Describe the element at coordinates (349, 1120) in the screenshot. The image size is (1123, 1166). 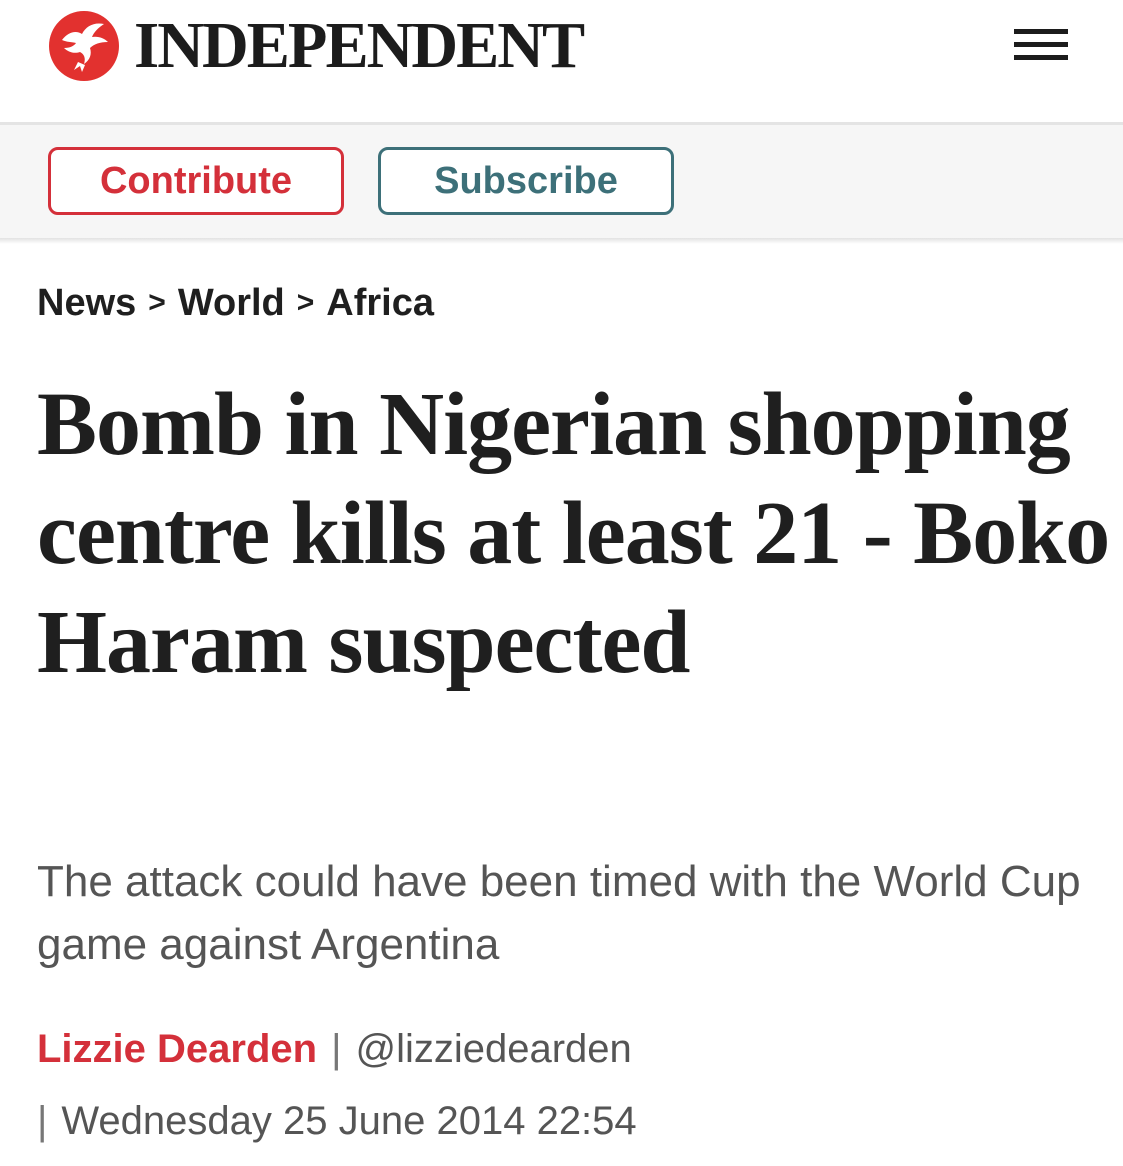
I see `publish-date: Wednesday 25 June 2014 22:54` at that location.